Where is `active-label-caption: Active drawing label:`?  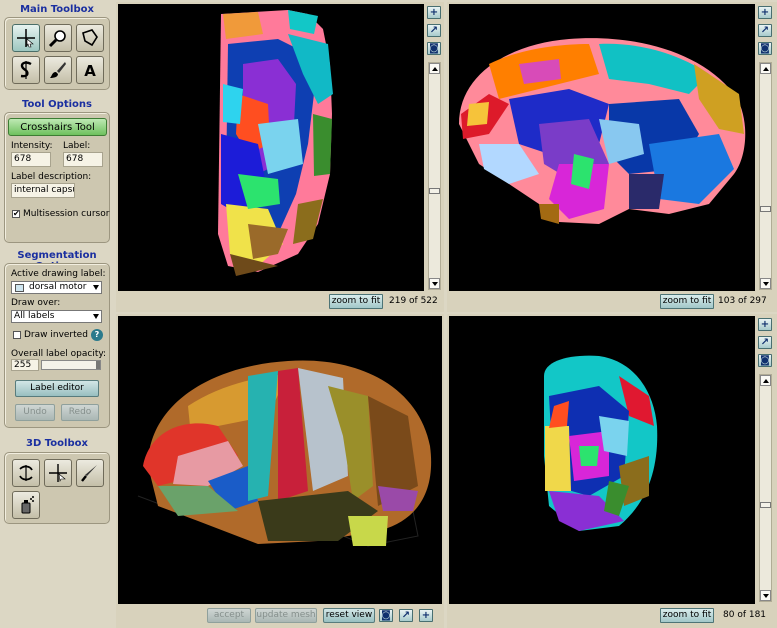 active-label-caption: Active drawing label: is located at coordinates (58, 274).